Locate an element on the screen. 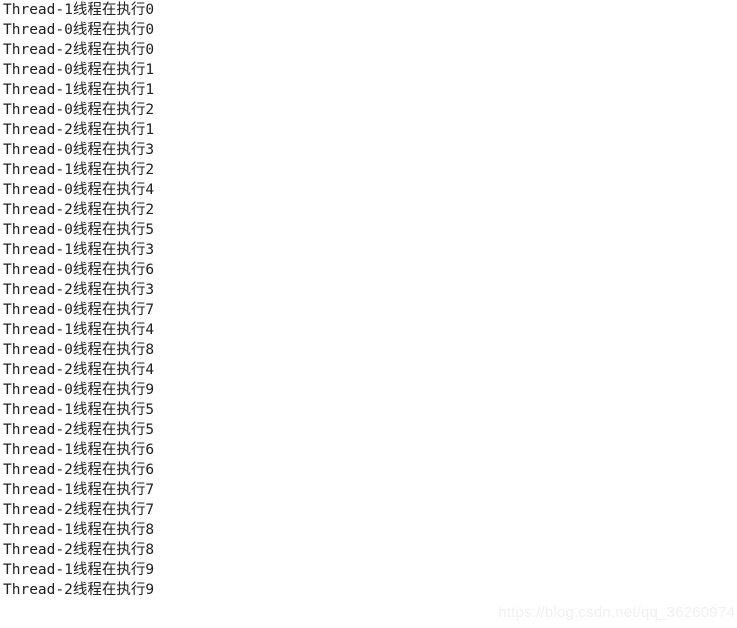  console-line: Thread-2线程在执行7 is located at coordinates (79, 510).